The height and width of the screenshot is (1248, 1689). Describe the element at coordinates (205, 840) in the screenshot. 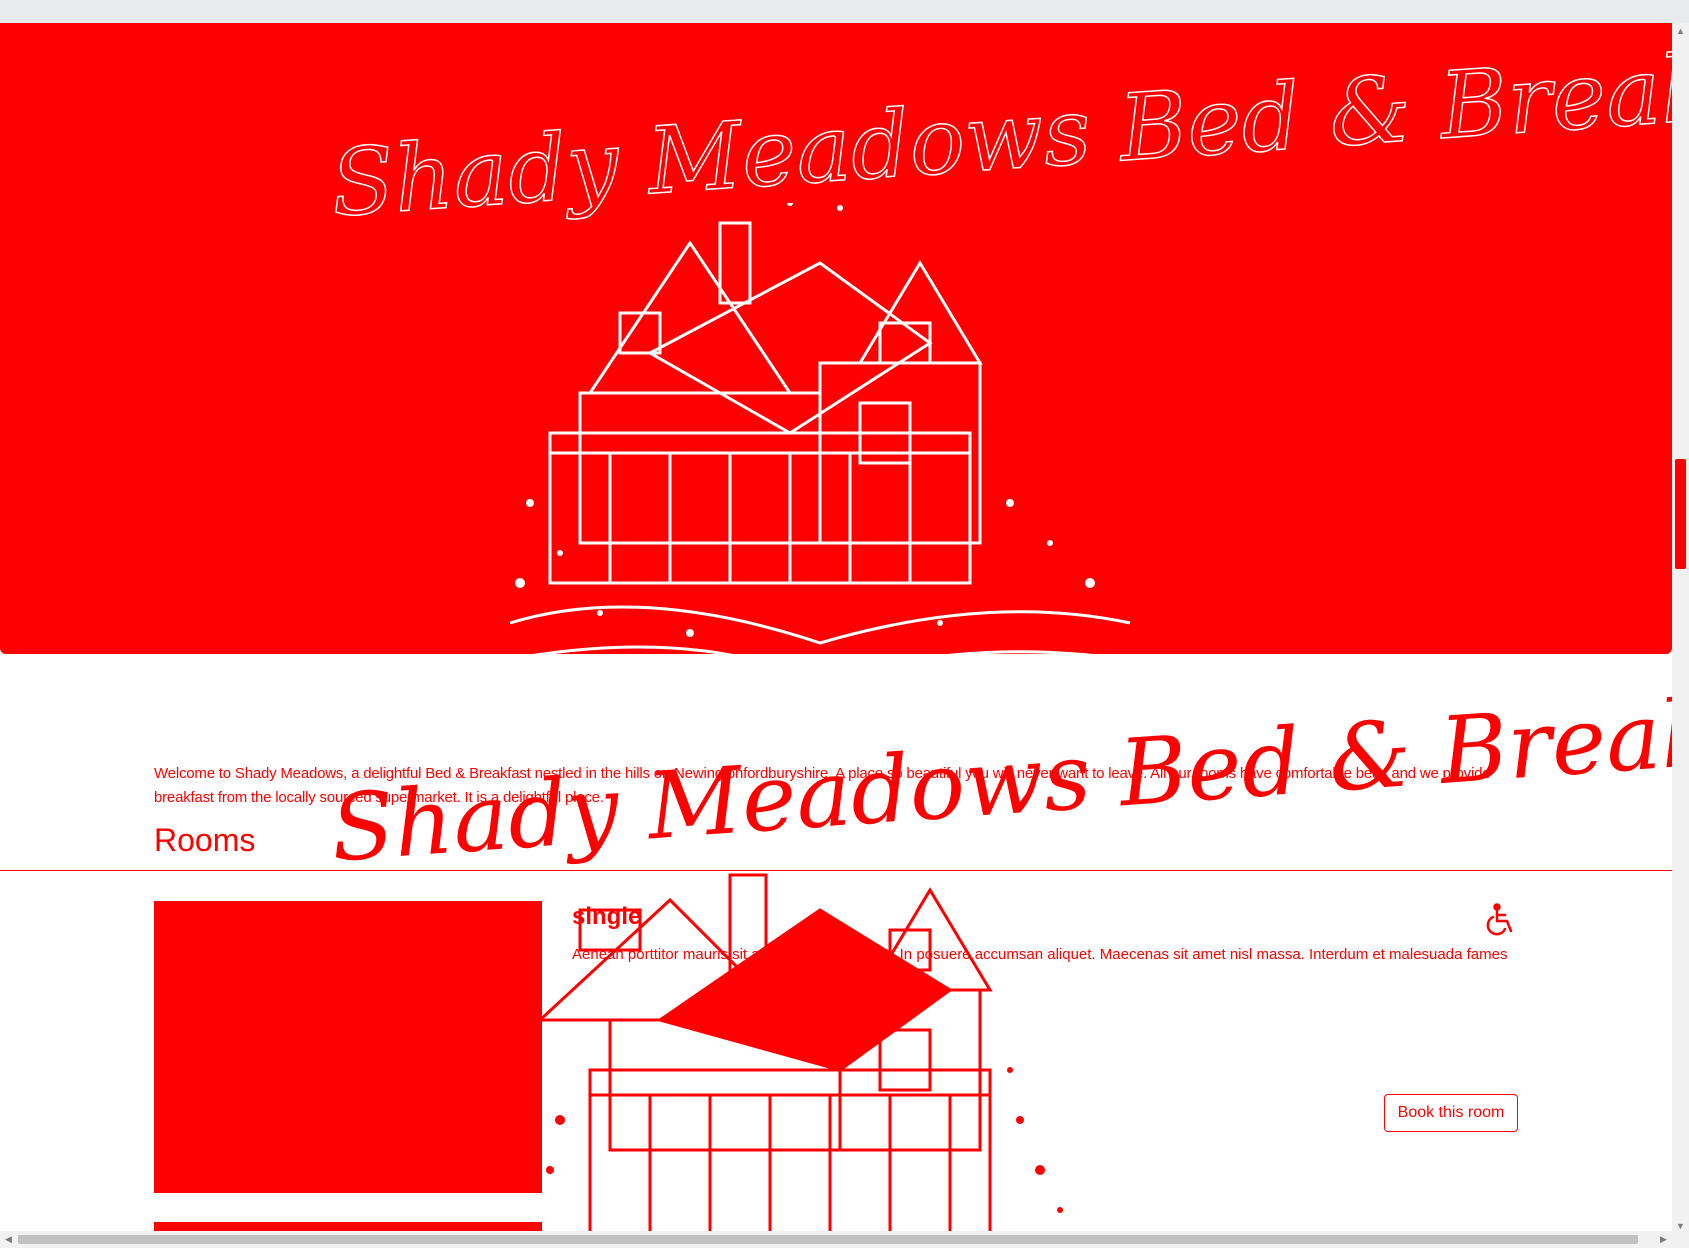

I see `rooms-heading: Rooms` at that location.